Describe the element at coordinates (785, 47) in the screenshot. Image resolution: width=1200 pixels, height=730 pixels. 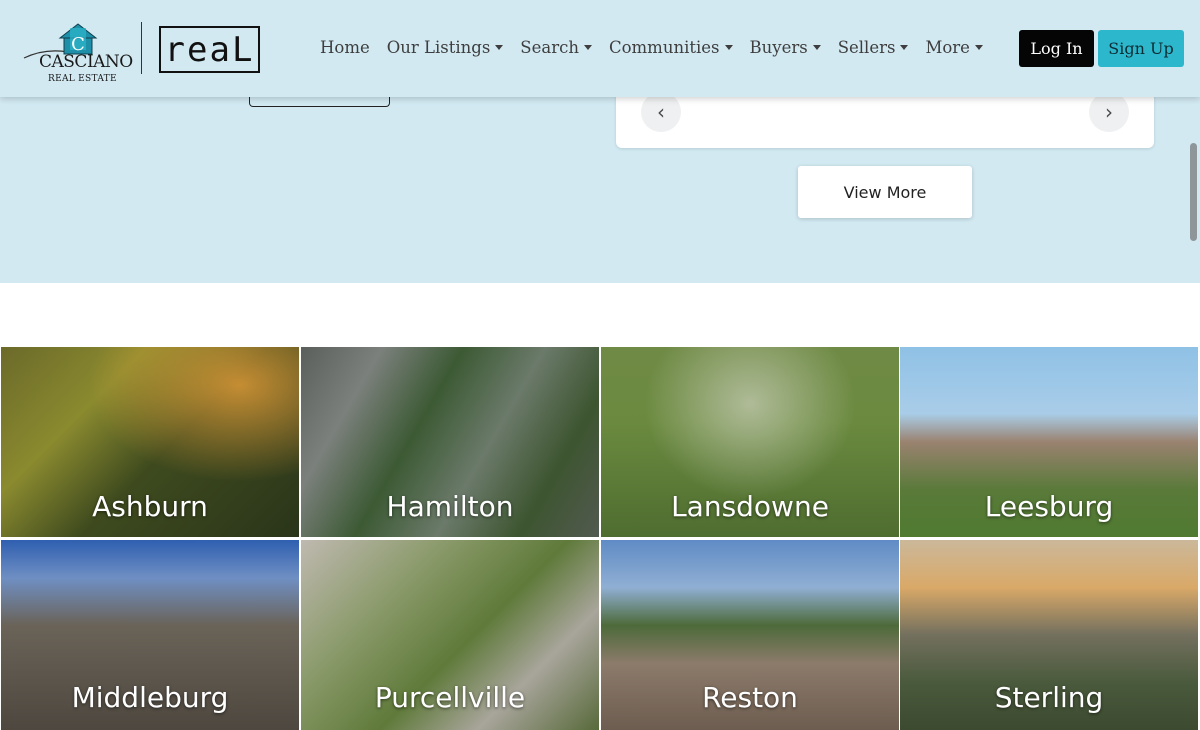
I see `nav-item-buyers: Buyers` at that location.